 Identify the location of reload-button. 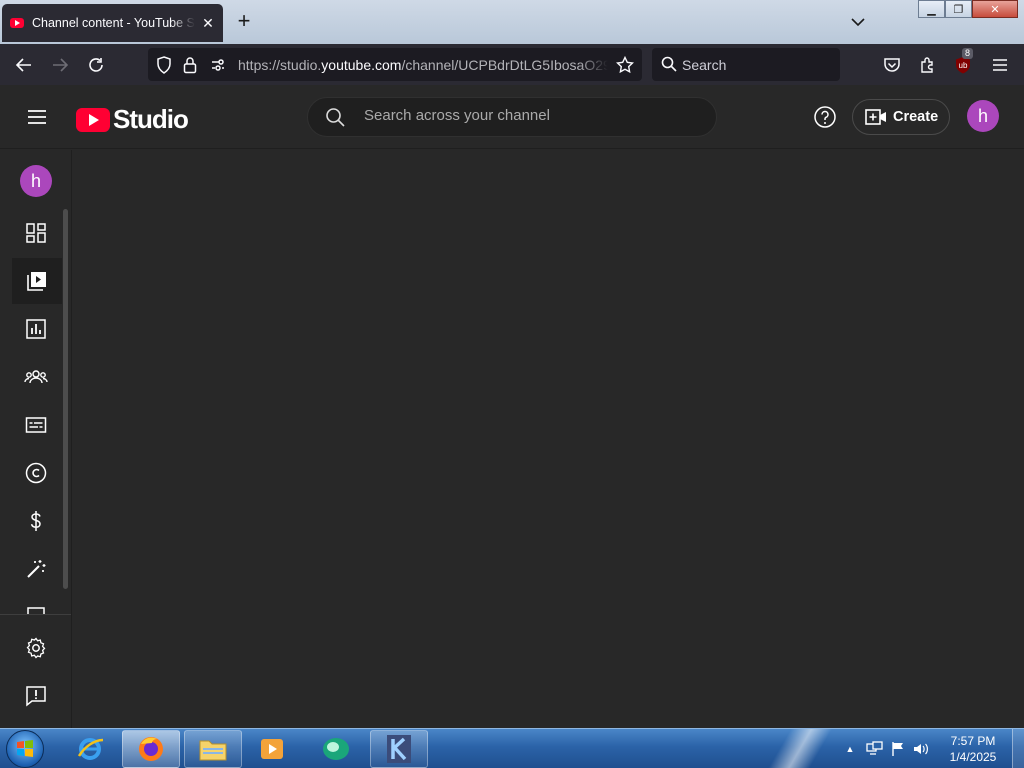
(96, 65).